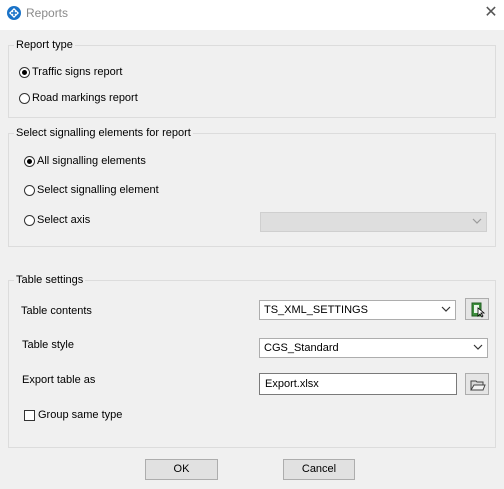 The width and height of the screenshot is (504, 489). What do you see at coordinates (373, 222) in the screenshot?
I see `axis-combo` at bounding box center [373, 222].